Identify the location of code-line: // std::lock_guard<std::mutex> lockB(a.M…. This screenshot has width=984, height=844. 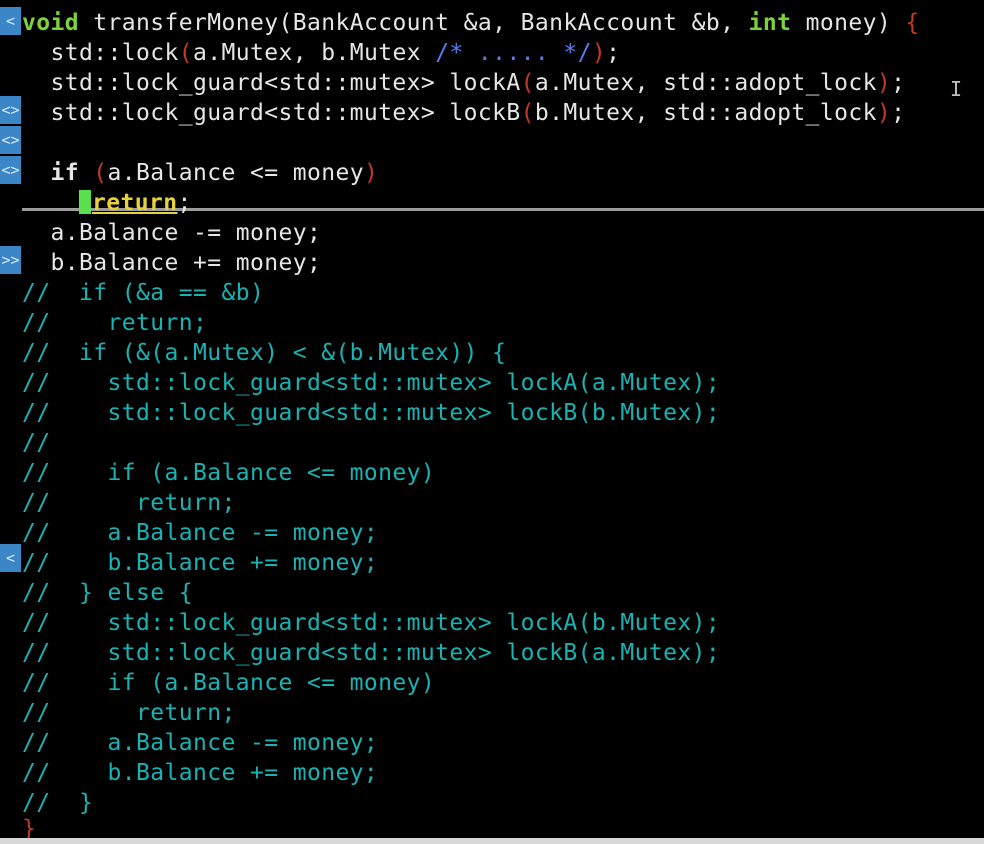
(371, 653).